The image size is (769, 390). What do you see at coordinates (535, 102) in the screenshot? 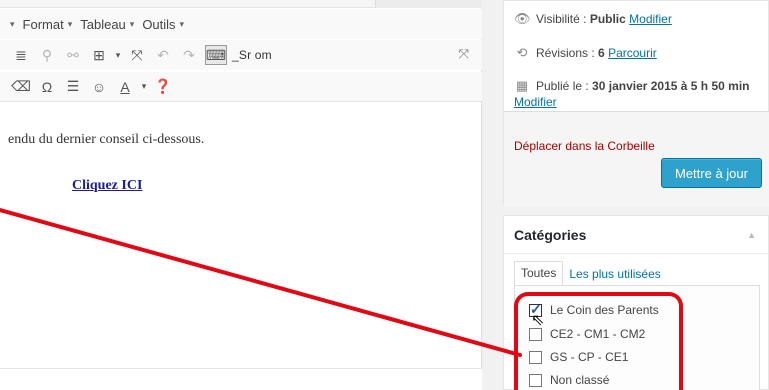
I see `published-edit-link: Modifier` at bounding box center [535, 102].